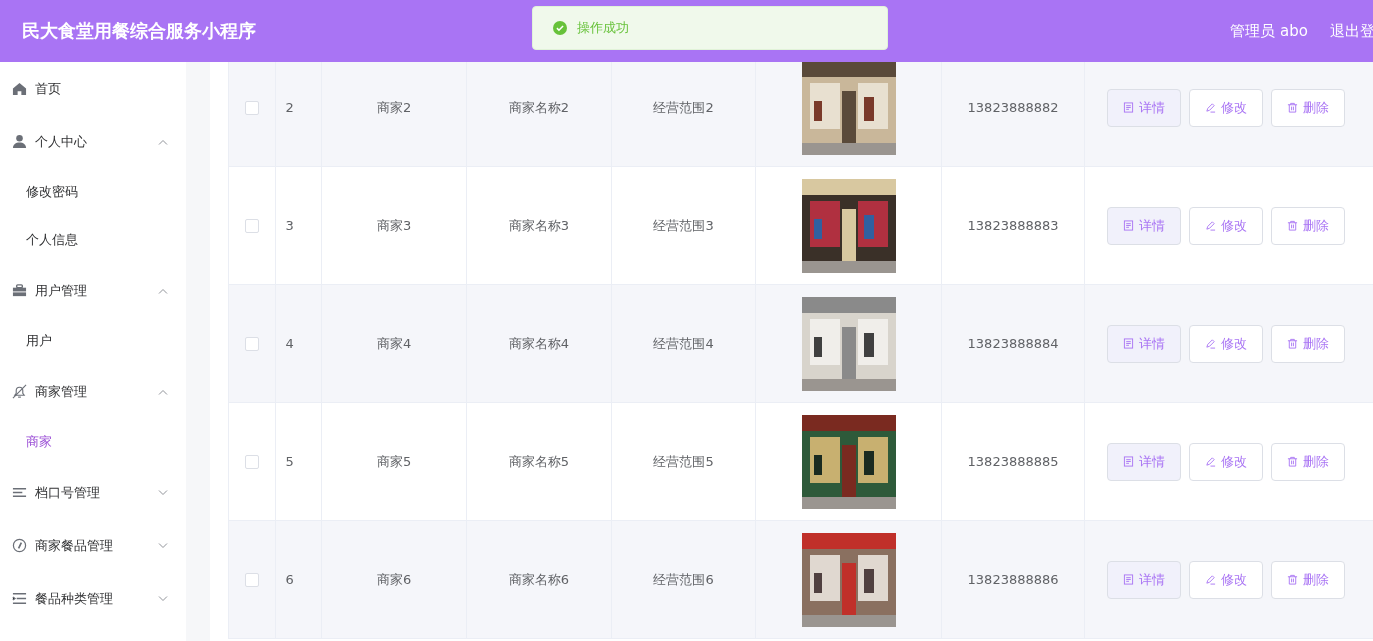  What do you see at coordinates (683, 225) in the screenshot?
I see `business-scope-cell: 经营范围3` at bounding box center [683, 225].